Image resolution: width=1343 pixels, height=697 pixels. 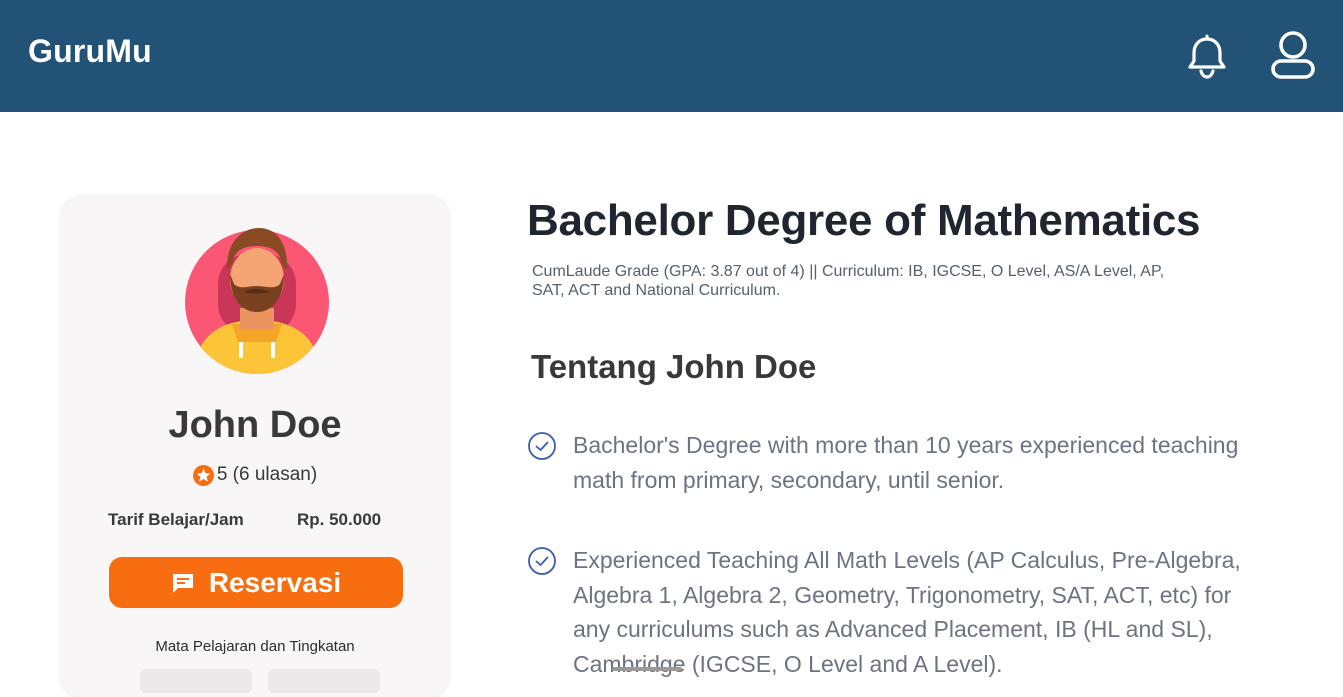 What do you see at coordinates (267, 474) in the screenshot?
I see `rating-text: 5 (6 ulasan)` at bounding box center [267, 474].